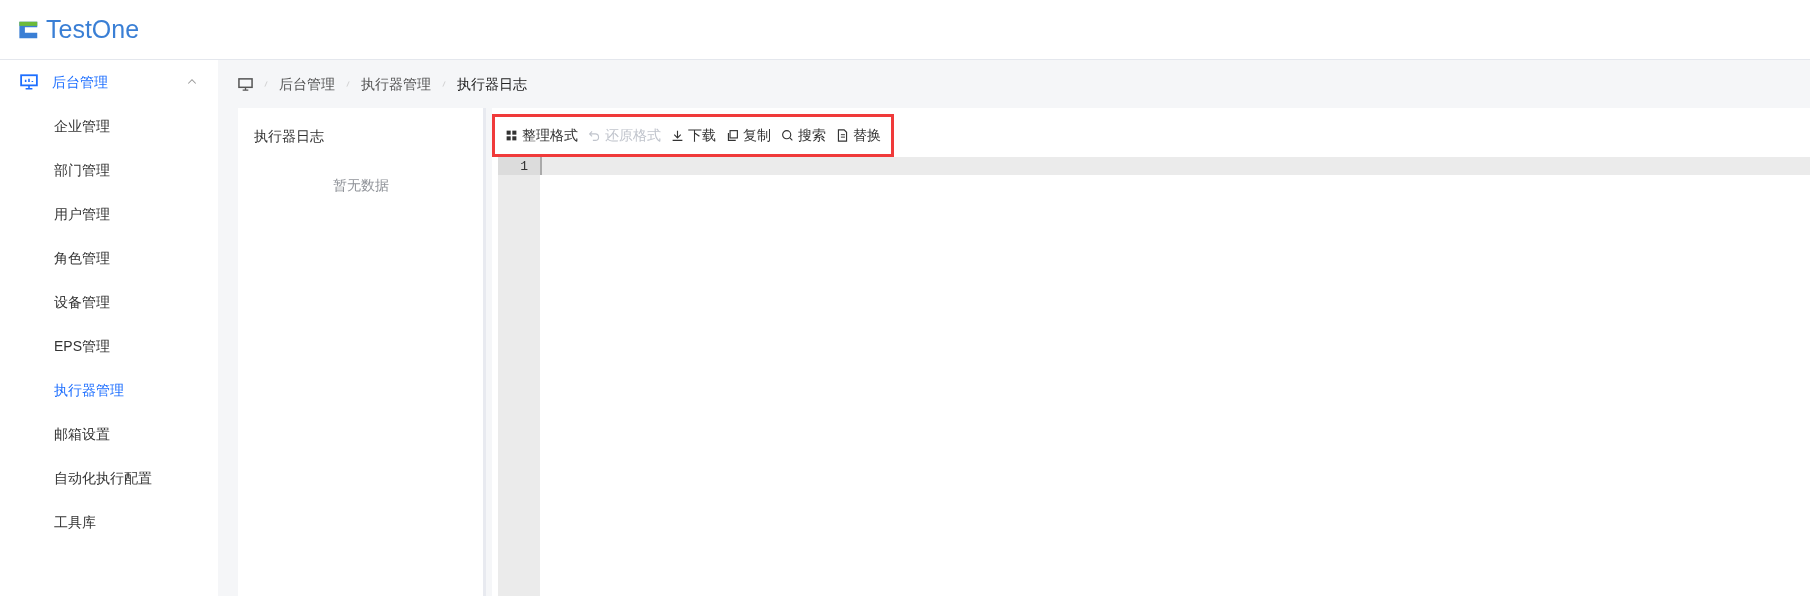  I want to click on toolbar-button: 下载, so click(693, 135).